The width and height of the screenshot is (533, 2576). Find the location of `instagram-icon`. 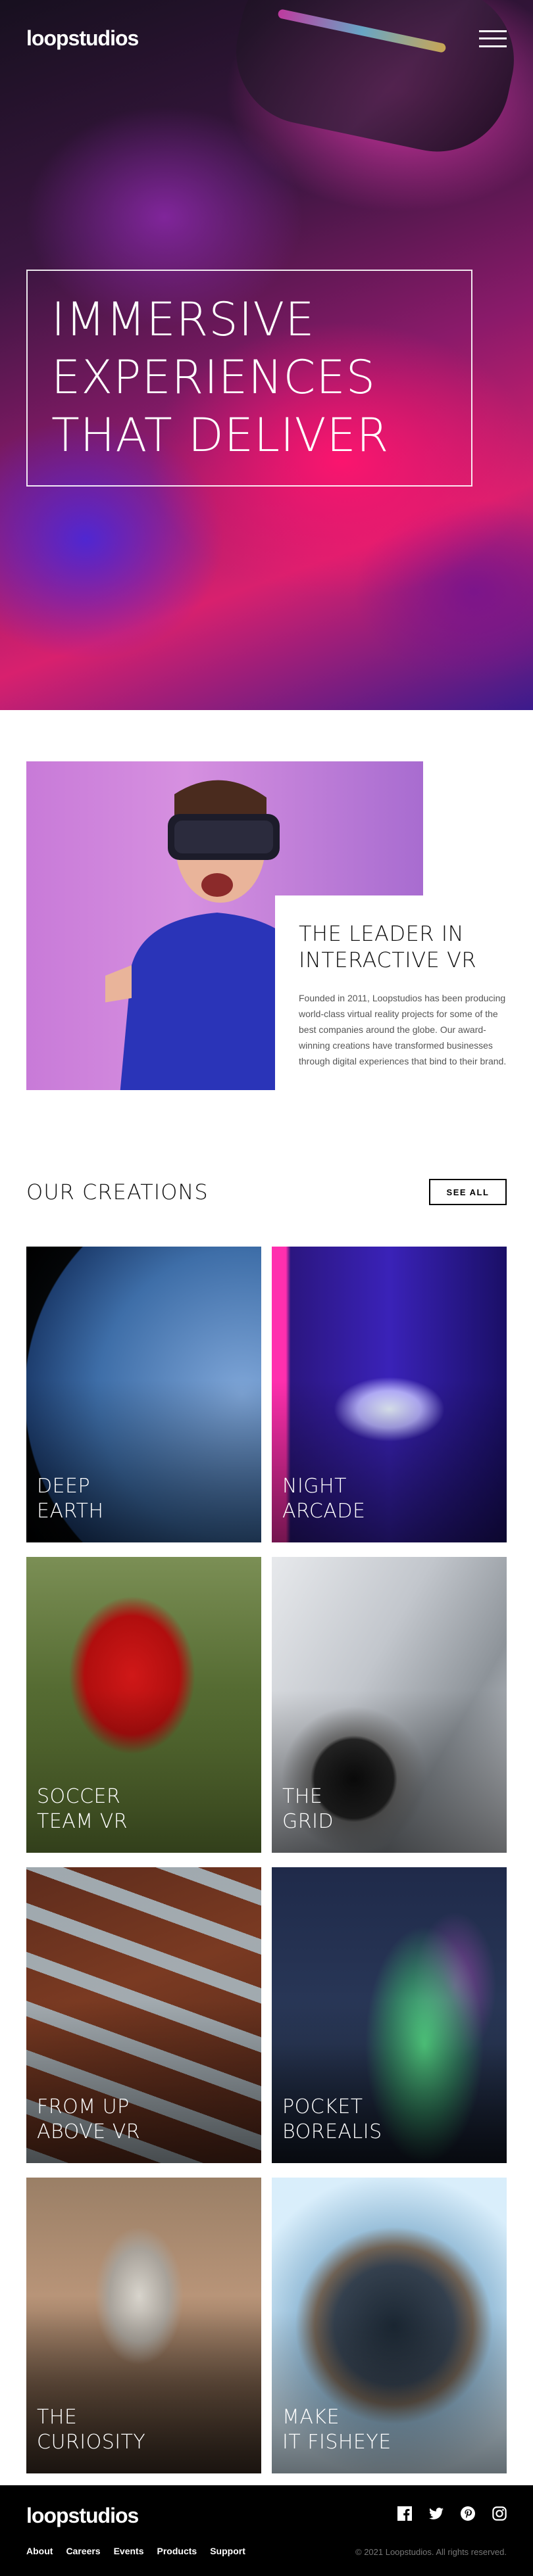

instagram-icon is located at coordinates (499, 2514).